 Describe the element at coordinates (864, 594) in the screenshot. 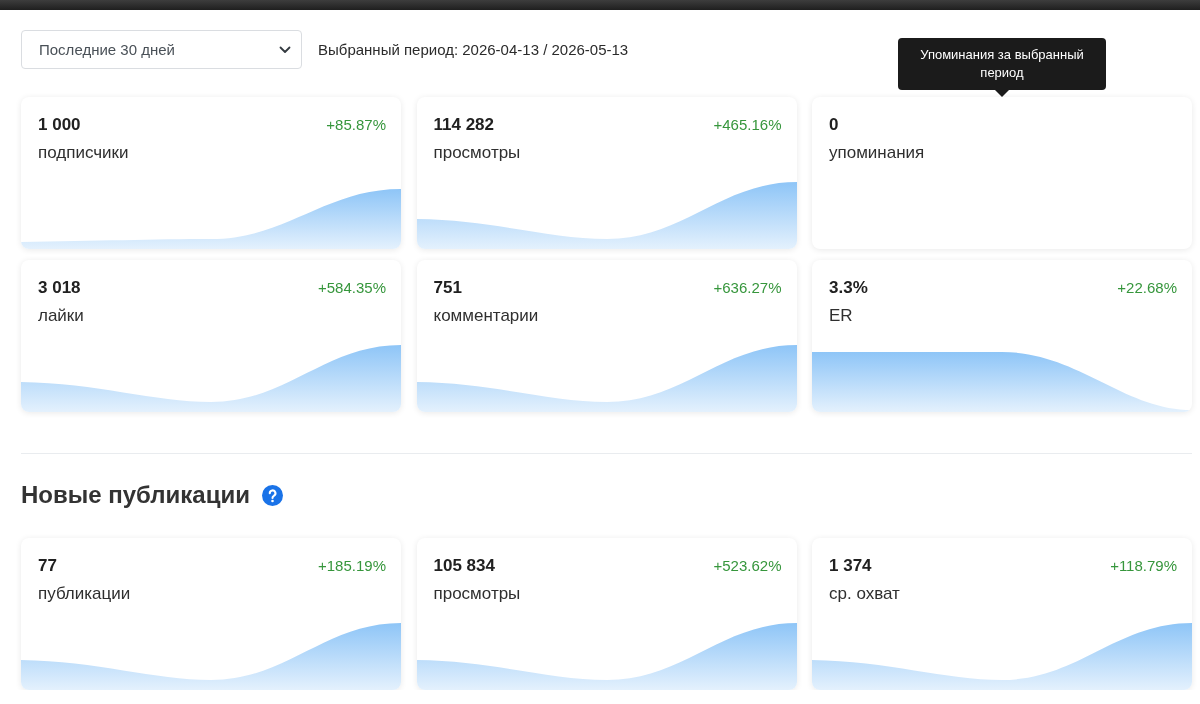

I see `stat-label: ср. охват` at that location.